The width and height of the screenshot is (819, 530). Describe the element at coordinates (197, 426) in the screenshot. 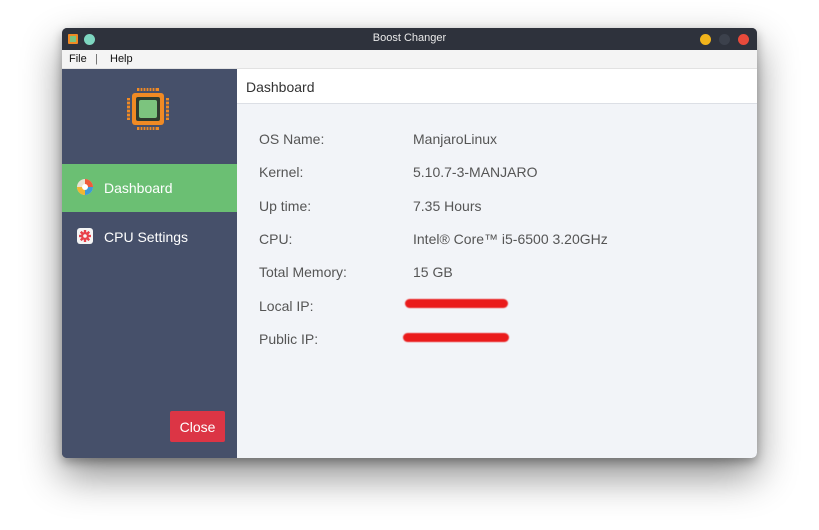

I see `close-button: Close` at that location.